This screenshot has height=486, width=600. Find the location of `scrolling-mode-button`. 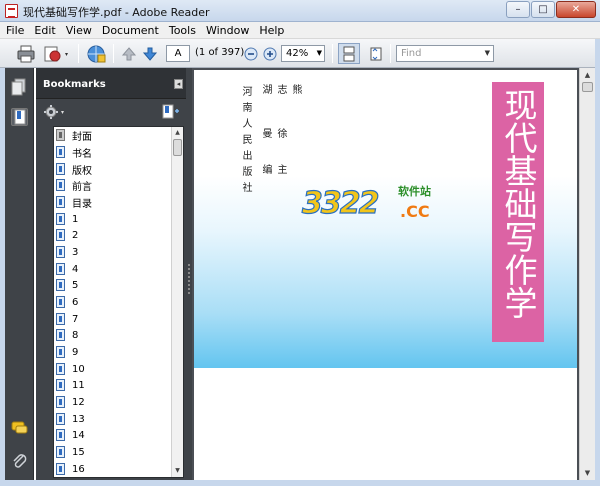

scrolling-mode-button is located at coordinates (349, 53).